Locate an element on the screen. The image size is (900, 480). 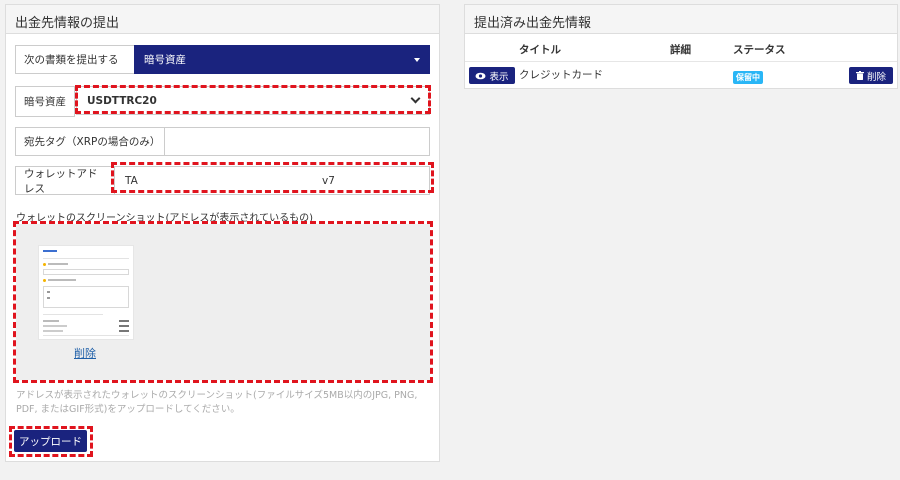
col-detail: 詳細 is located at coordinates (680, 50).